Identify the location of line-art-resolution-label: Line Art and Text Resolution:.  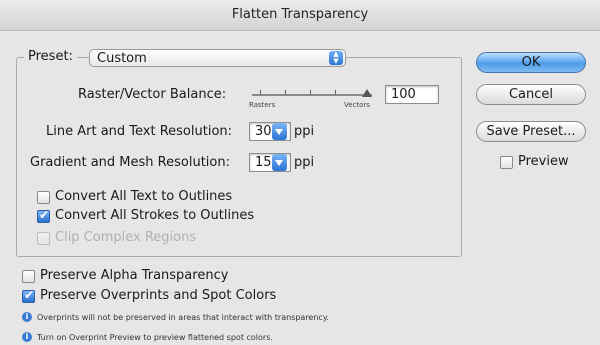
(139, 131).